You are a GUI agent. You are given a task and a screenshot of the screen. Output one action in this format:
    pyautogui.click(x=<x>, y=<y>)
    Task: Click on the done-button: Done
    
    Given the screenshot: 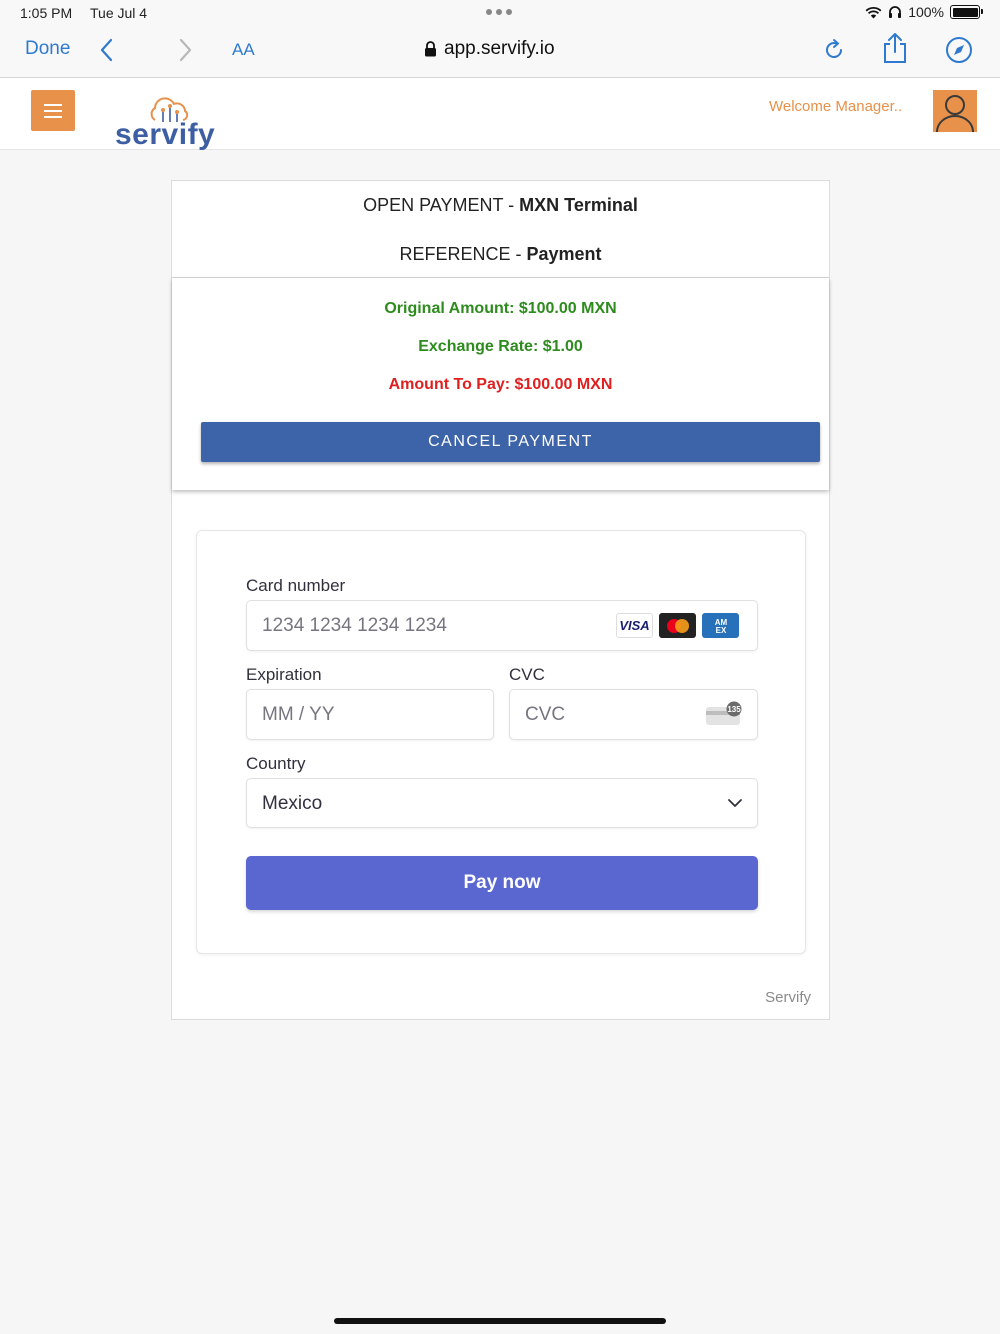 What is the action you would take?
    pyautogui.click(x=47, y=49)
    